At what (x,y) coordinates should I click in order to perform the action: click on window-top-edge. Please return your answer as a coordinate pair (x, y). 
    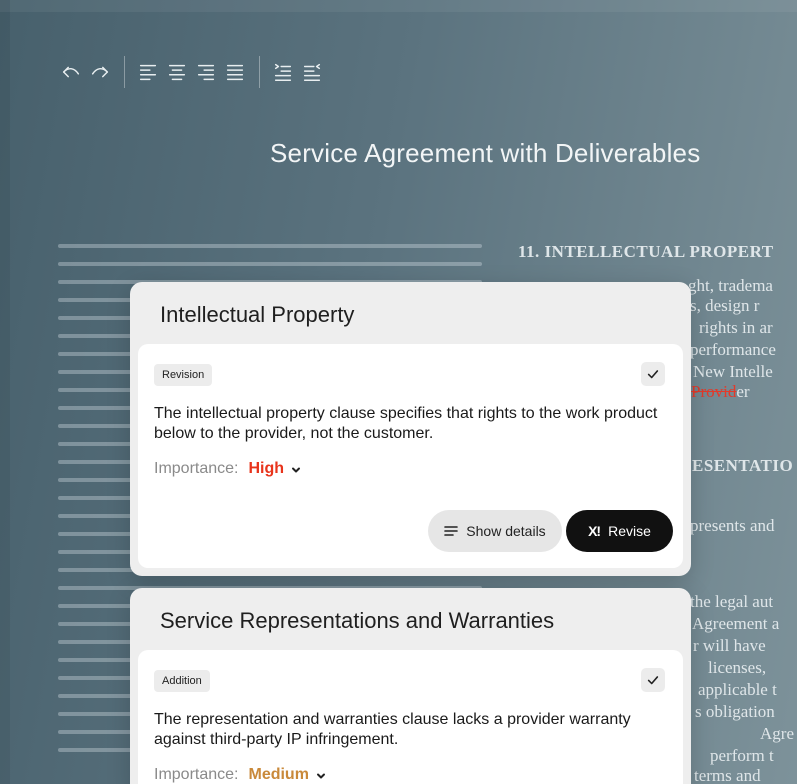
    Looking at the image, I should click on (398, 6).